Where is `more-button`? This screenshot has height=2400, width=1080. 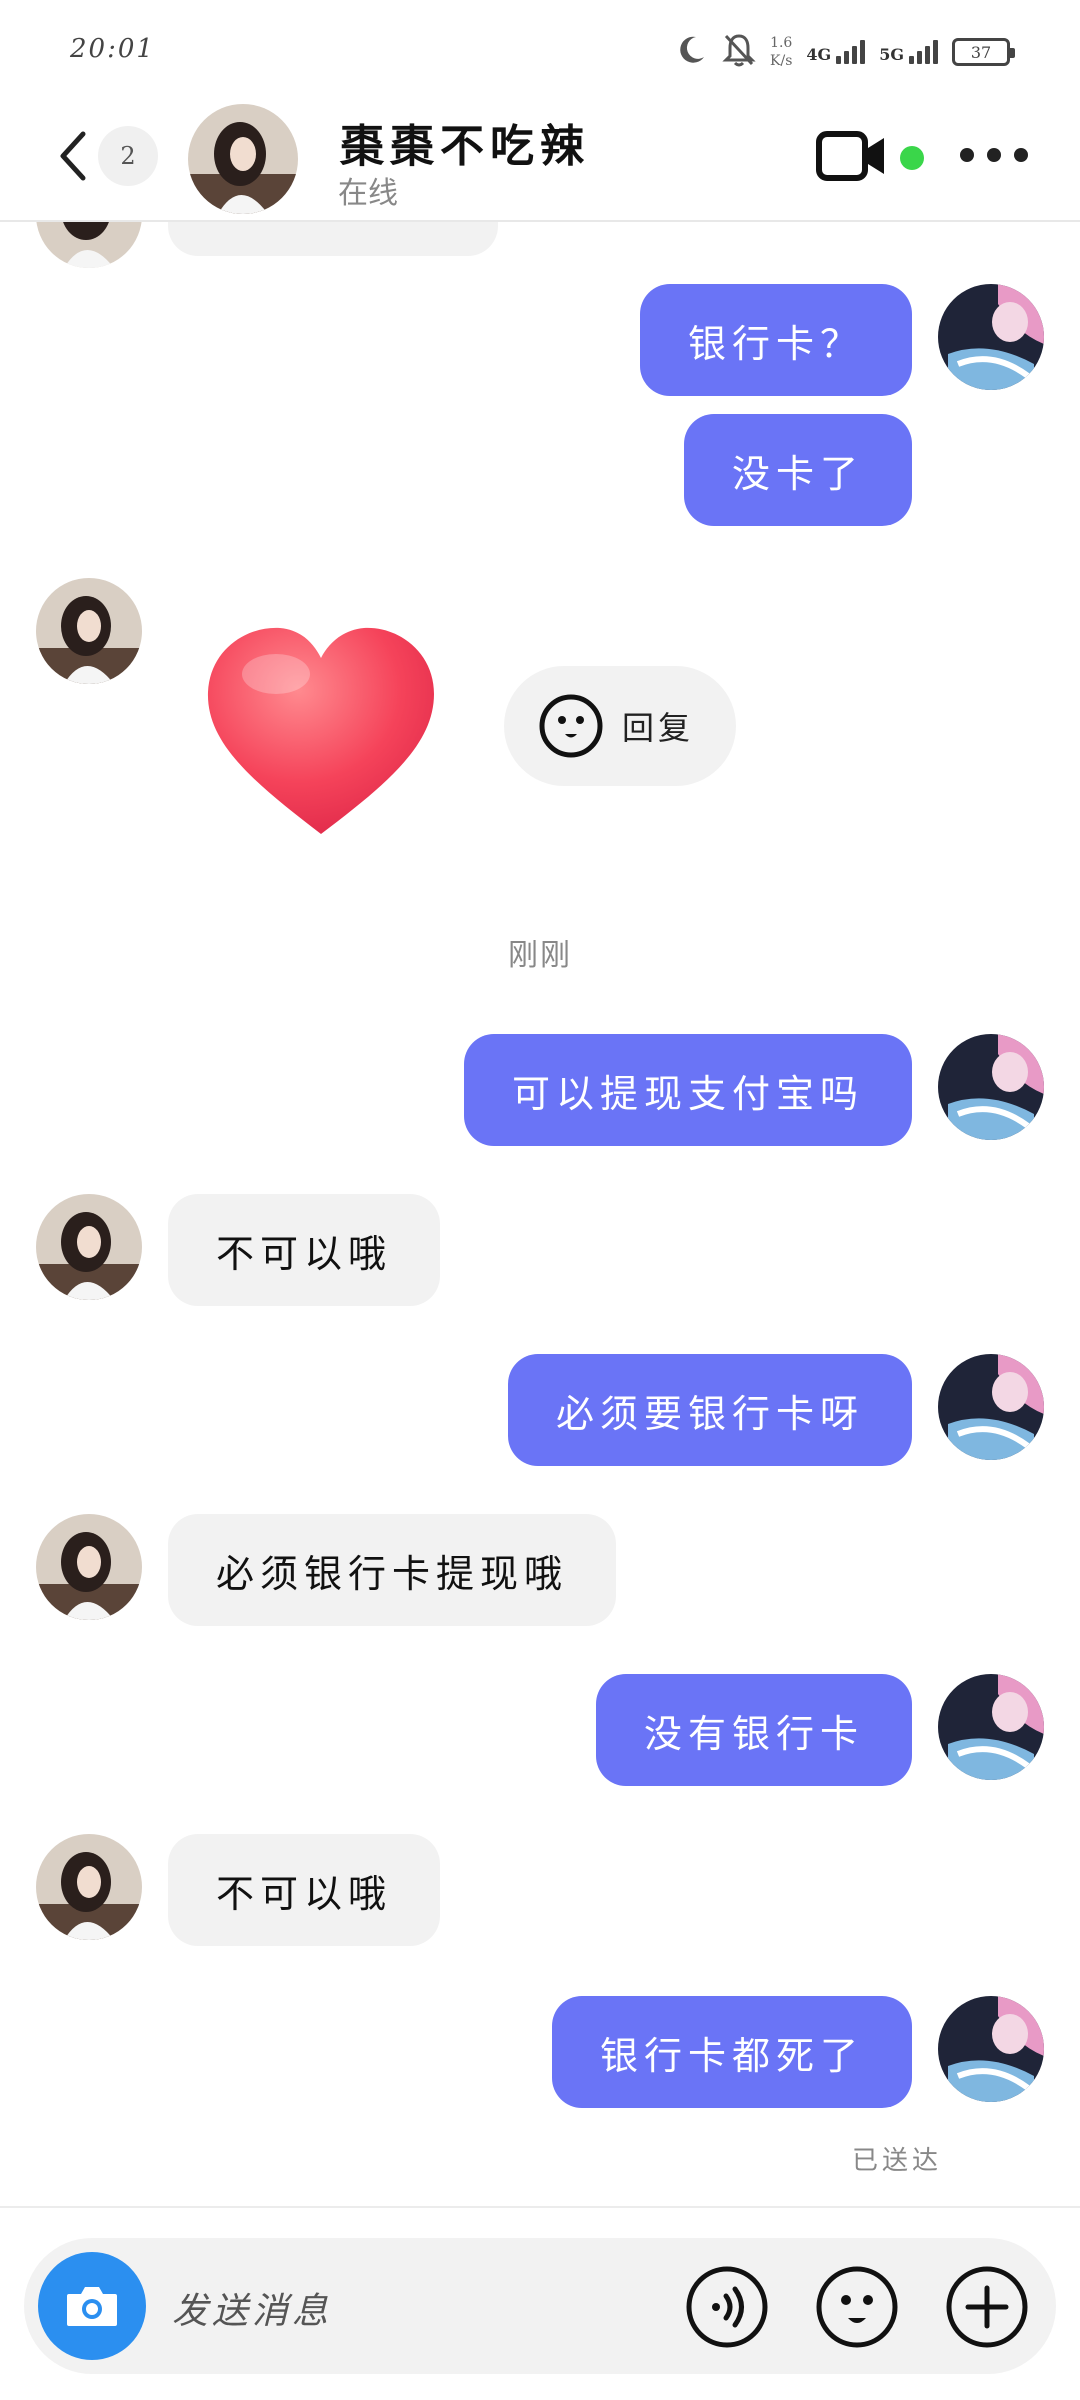 more-button is located at coordinates (994, 155).